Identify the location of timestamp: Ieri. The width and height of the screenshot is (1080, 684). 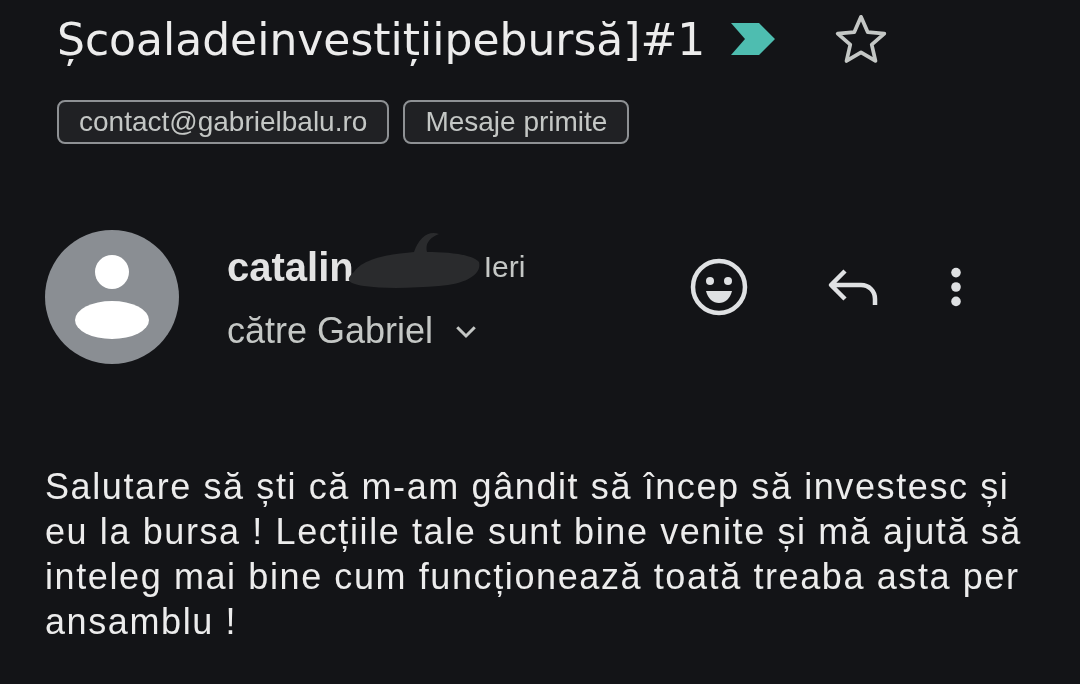
(504, 267).